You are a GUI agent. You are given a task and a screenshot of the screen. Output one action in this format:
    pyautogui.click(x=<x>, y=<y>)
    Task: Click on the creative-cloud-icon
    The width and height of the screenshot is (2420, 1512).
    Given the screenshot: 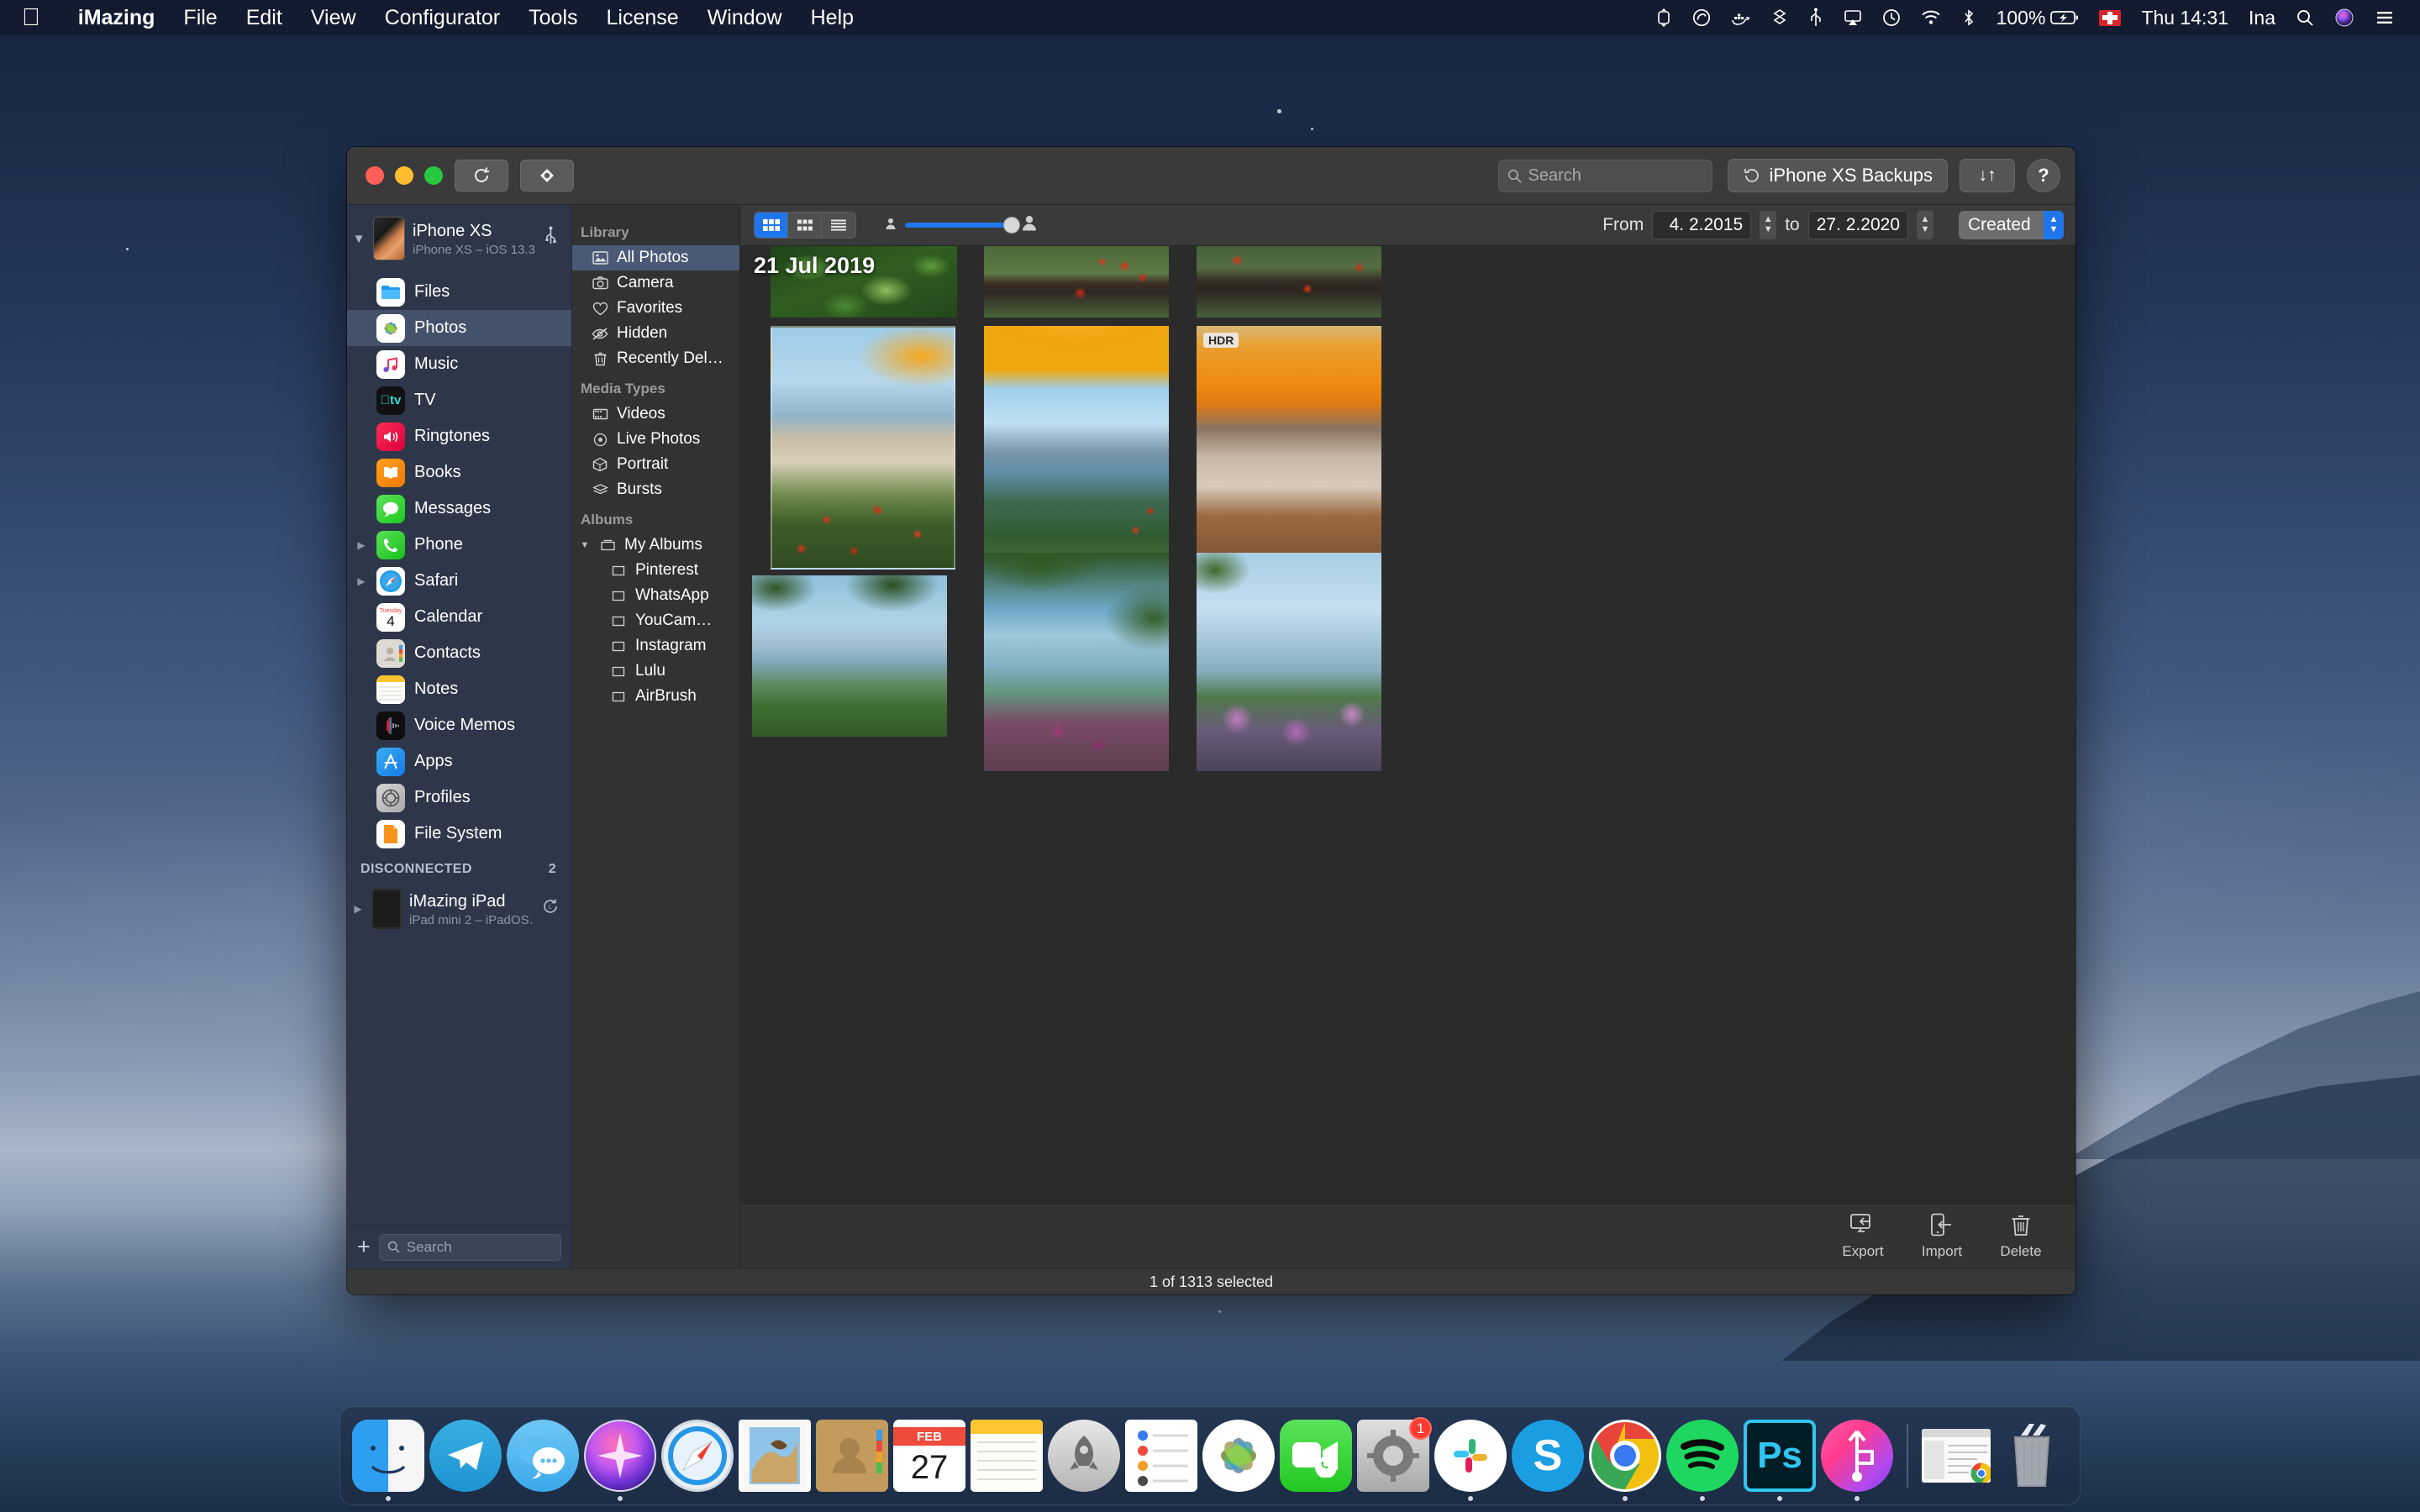 What is the action you would take?
    pyautogui.click(x=1701, y=17)
    